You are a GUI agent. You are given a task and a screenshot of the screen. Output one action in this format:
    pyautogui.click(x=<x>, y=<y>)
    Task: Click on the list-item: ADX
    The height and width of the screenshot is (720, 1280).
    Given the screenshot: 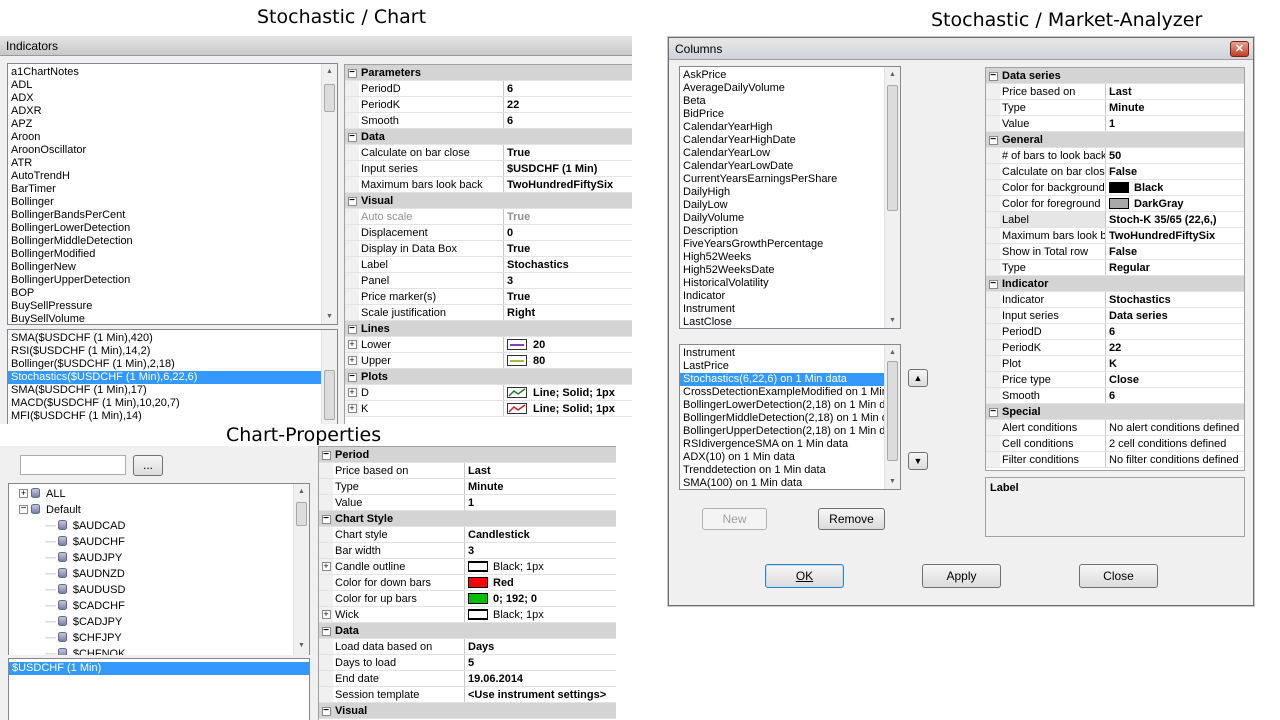 What is the action you would take?
    pyautogui.click(x=172, y=98)
    